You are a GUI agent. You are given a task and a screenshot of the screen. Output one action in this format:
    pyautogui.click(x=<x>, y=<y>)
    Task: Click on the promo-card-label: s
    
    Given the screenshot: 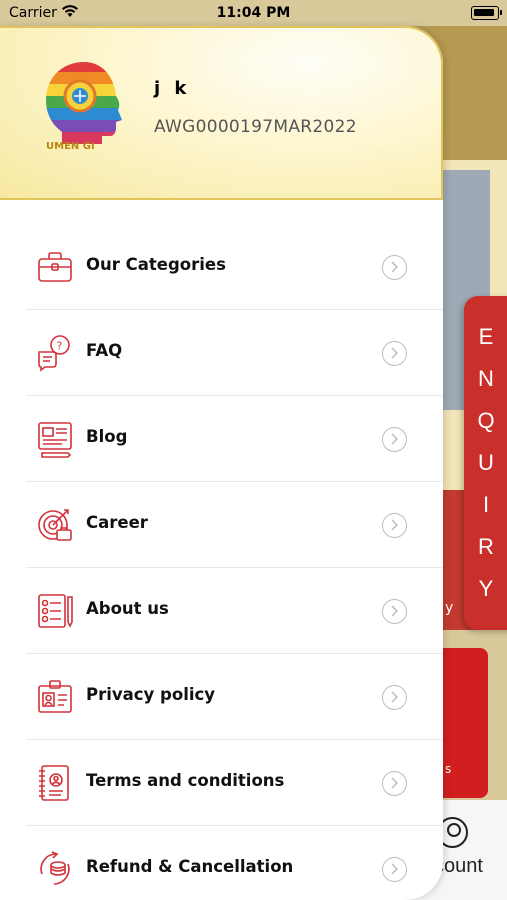 What is the action you would take?
    pyautogui.click(x=448, y=769)
    